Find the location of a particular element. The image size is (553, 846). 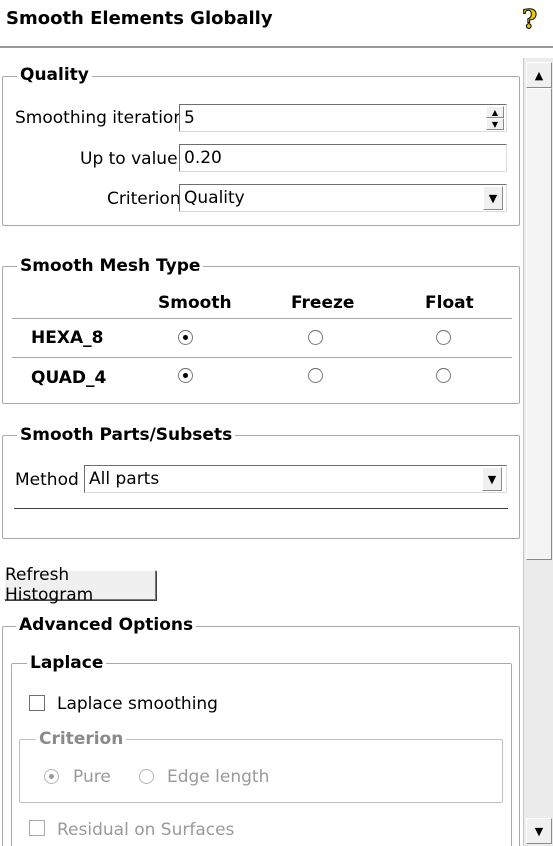

hexa8-freeze-radio is located at coordinates (315, 337).